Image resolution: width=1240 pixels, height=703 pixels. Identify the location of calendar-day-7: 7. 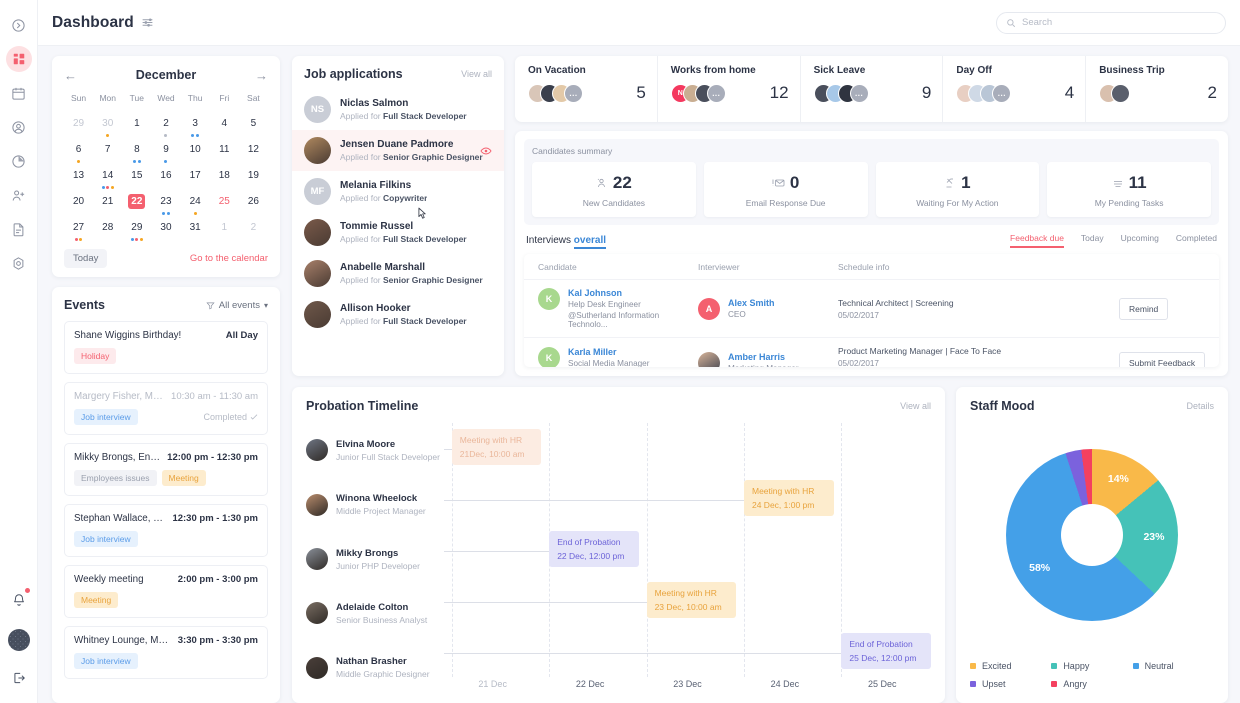
(107, 151).